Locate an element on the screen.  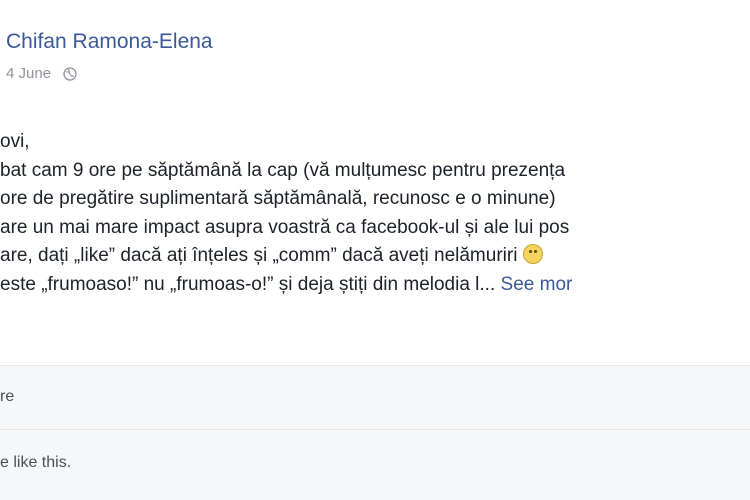
globe-icon is located at coordinates (70, 73).